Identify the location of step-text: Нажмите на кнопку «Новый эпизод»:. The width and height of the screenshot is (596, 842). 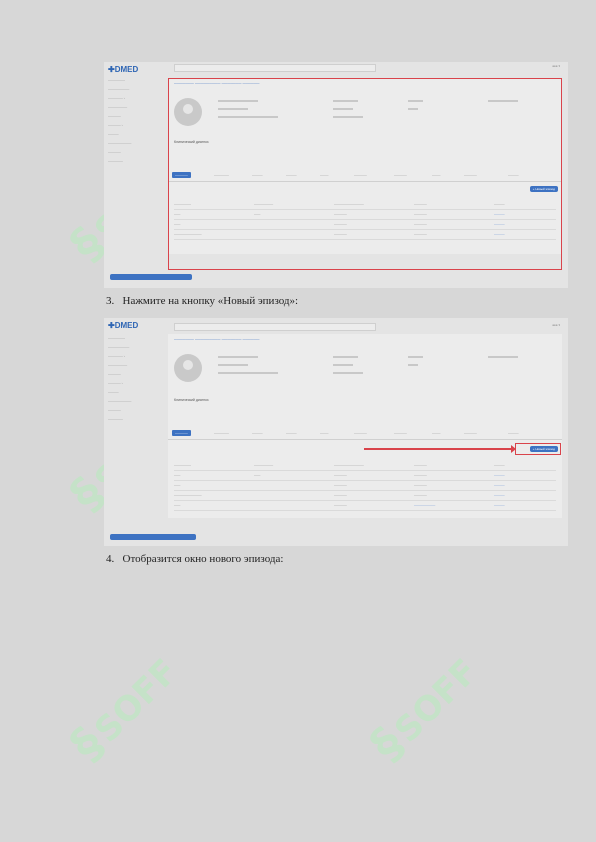
(210, 301).